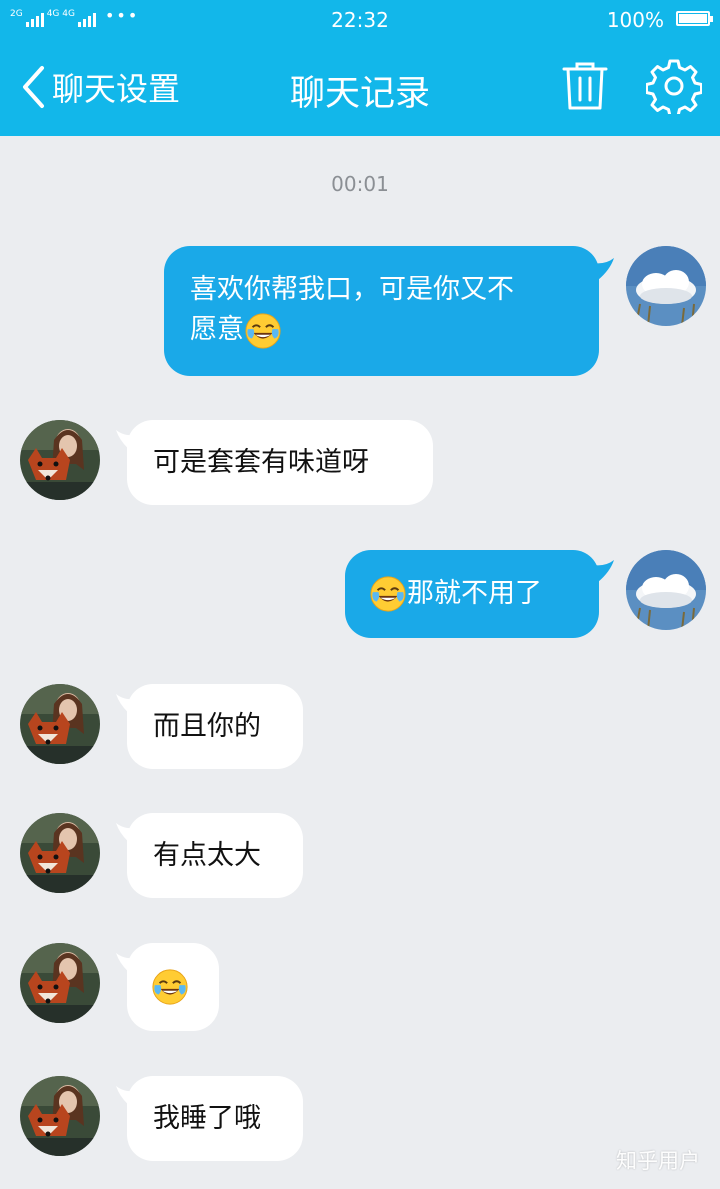  What do you see at coordinates (261, 462) in the screenshot?
I see `message-text: 可是套套有味道呀` at bounding box center [261, 462].